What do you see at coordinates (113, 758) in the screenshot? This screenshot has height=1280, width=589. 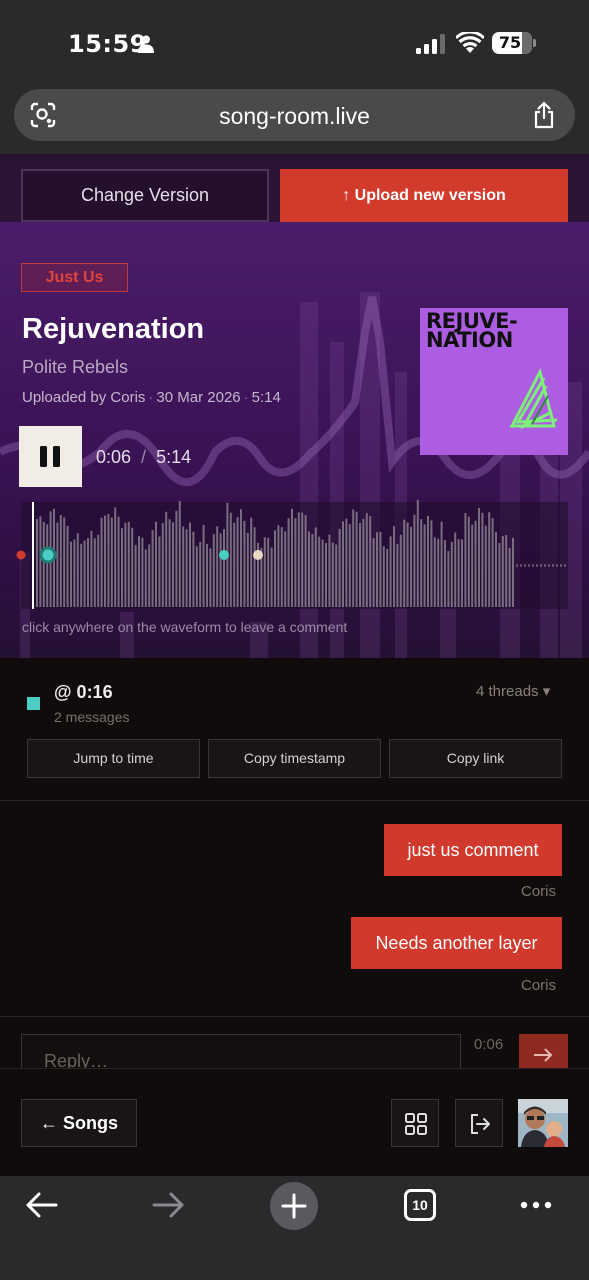 I see `jump-to-time-button: Jump to time` at bounding box center [113, 758].